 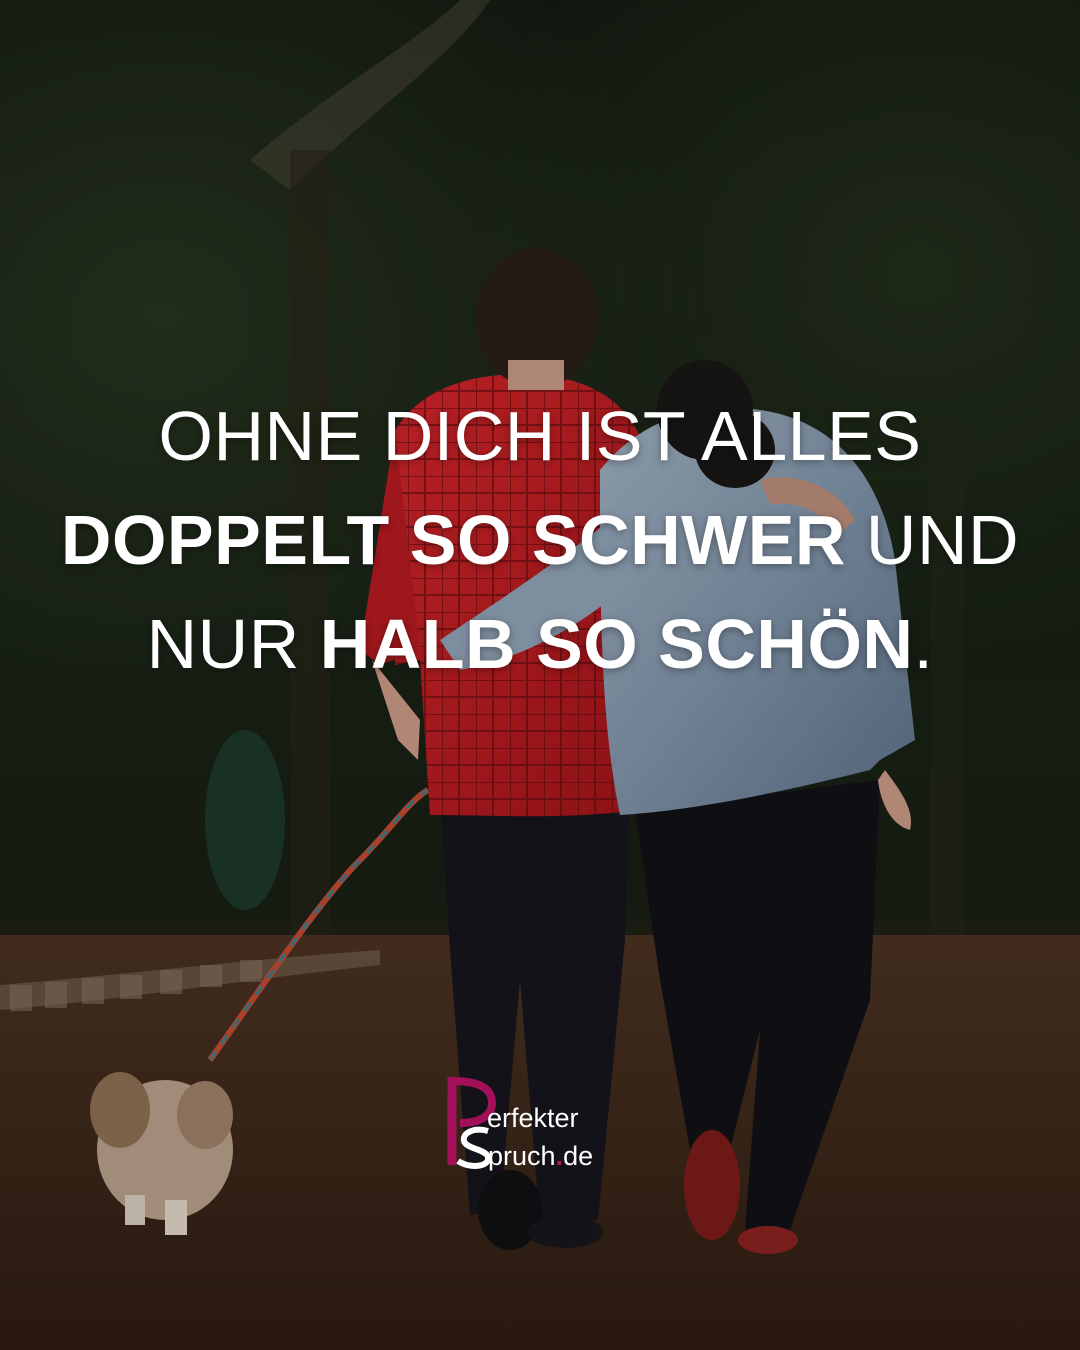 I want to click on quote-line-2-bold: DOPPELT SO SCHWER, so click(x=453, y=540).